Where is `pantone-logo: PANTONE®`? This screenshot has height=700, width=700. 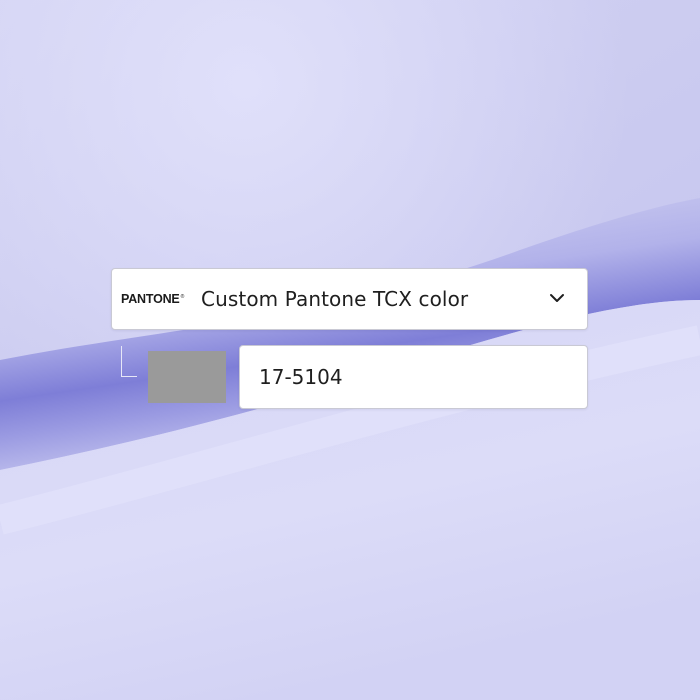 pantone-logo: PANTONE® is located at coordinates (153, 299).